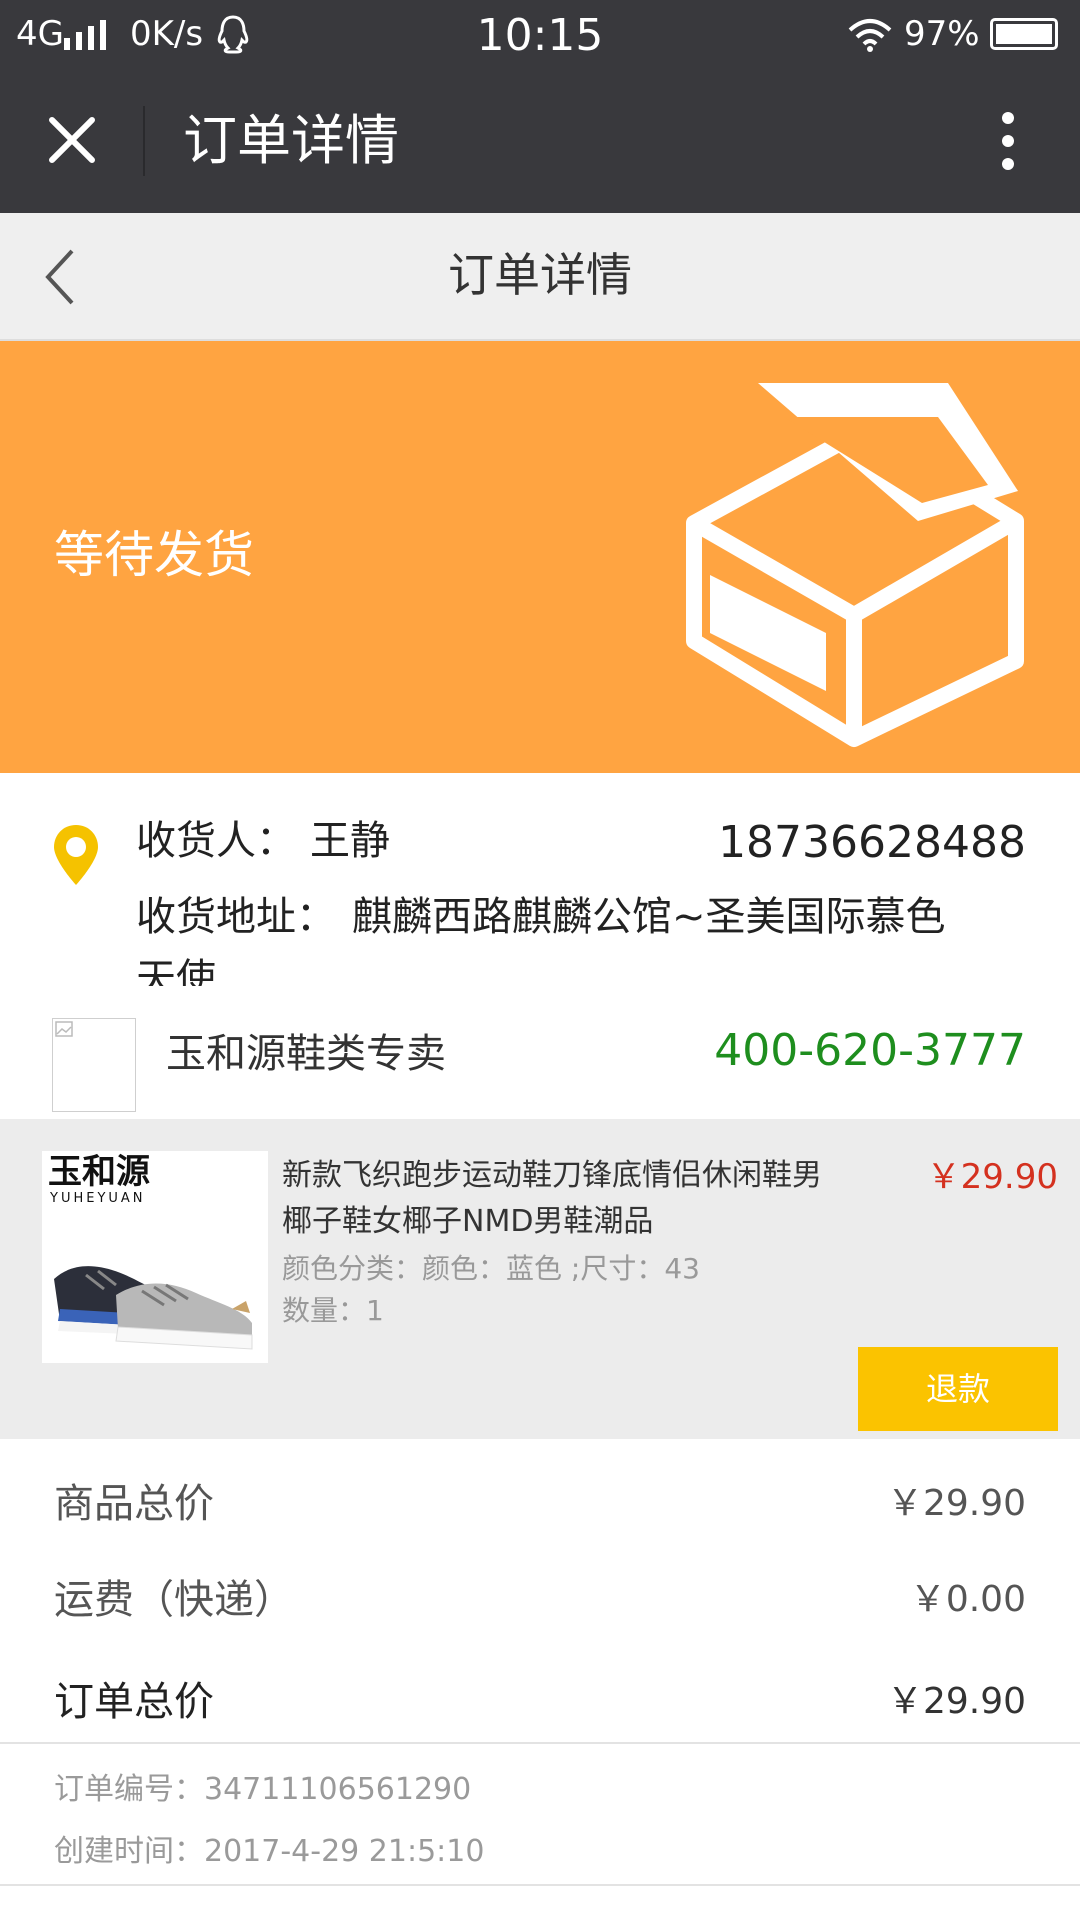 The height and width of the screenshot is (1920, 1080). Describe the element at coordinates (649, 917) in the screenshot. I see `address-line-1: 麒麟西路麒麟公馆~圣美国际慕色` at that location.